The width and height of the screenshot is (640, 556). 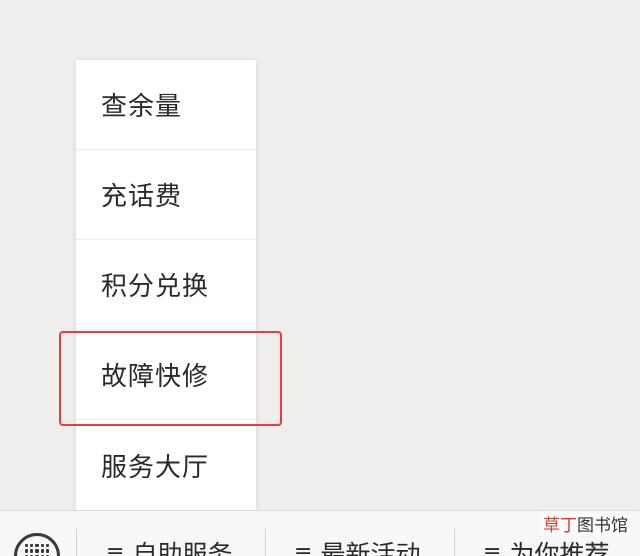 I want to click on tab-label: 自助服务, so click(x=182, y=548).